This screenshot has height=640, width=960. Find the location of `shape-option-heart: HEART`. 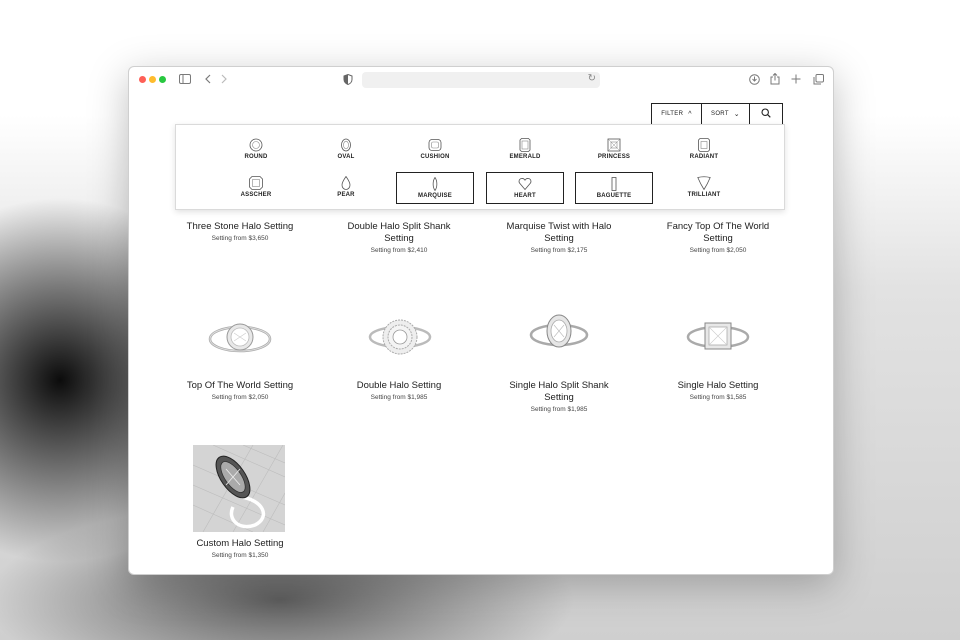

shape-option-heart: HEART is located at coordinates (525, 188).